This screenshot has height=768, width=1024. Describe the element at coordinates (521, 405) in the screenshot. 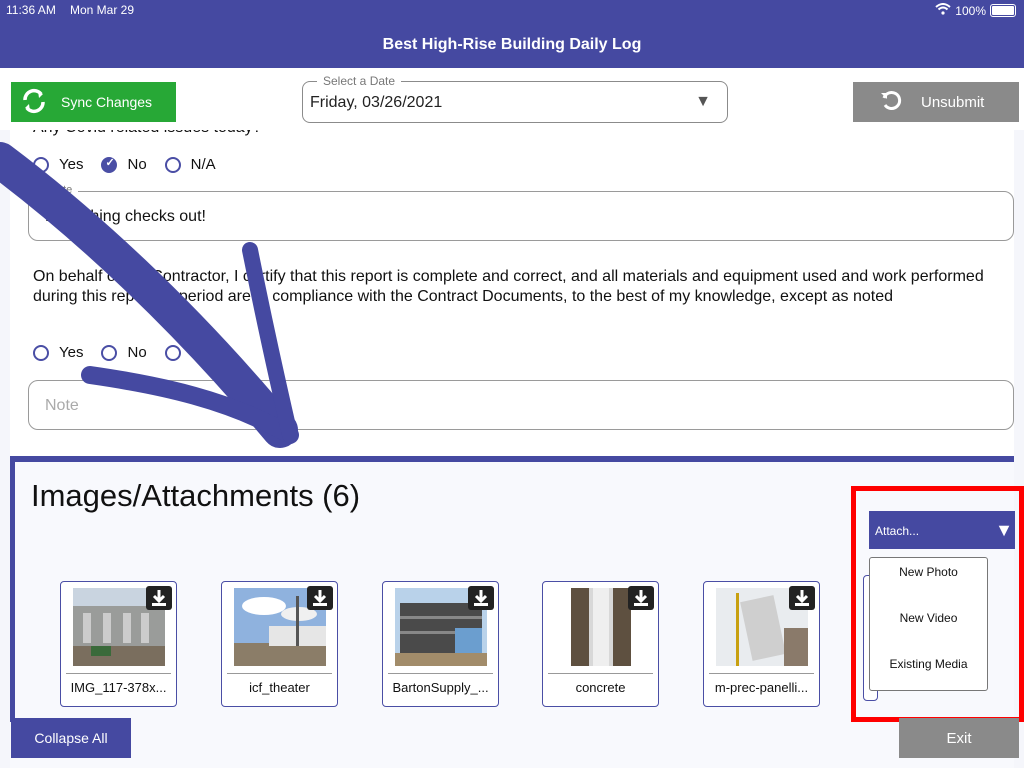

I see `note-field-certification: Note` at that location.